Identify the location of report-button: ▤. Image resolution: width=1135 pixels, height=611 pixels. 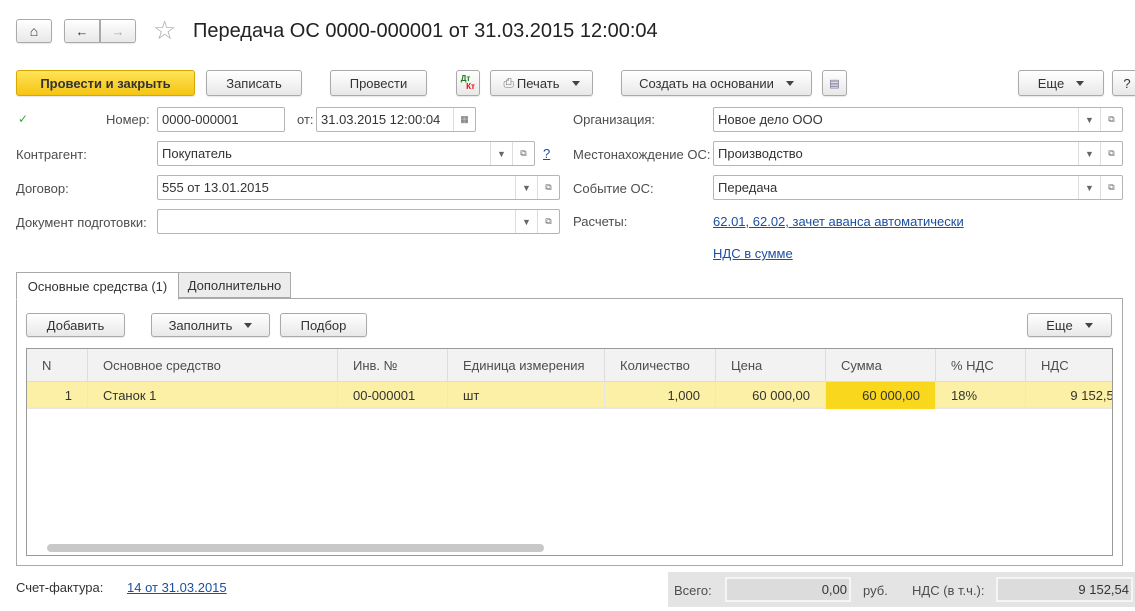
(834, 83).